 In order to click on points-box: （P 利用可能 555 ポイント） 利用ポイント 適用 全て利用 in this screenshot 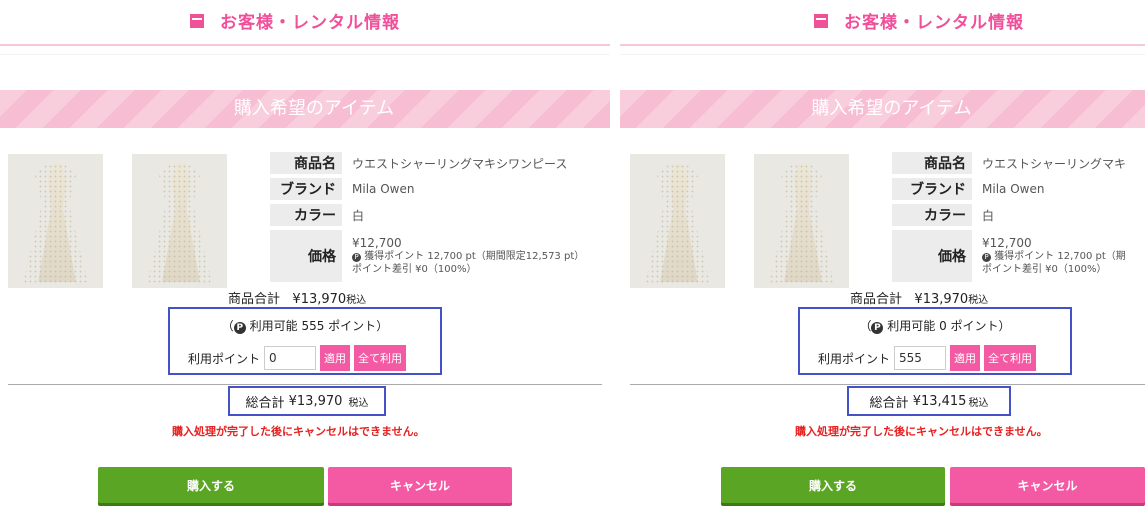, I will do `click(305, 341)`.